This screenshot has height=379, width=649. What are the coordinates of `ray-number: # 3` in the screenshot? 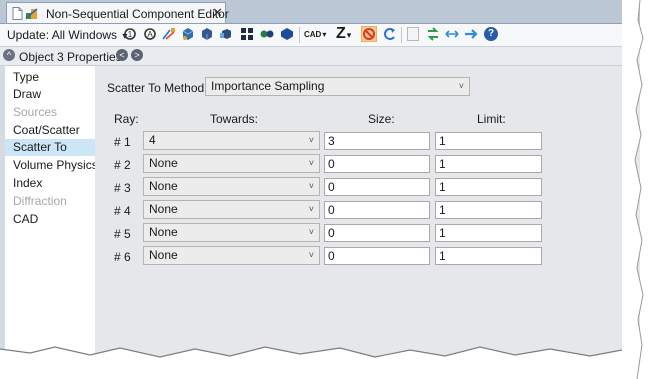 It's located at (122, 188).